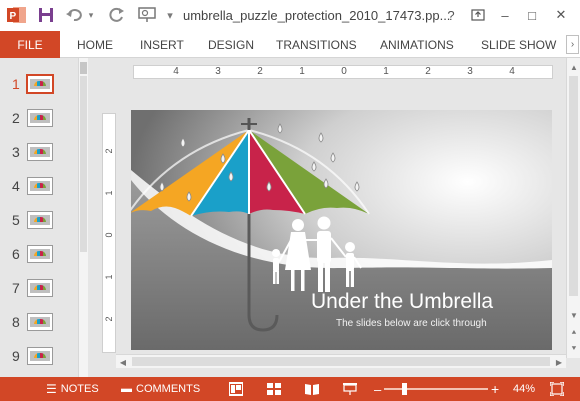 The height and width of the screenshot is (401, 580). Describe the element at coordinates (16, 84) in the screenshot. I see `slide-number: 1` at that location.